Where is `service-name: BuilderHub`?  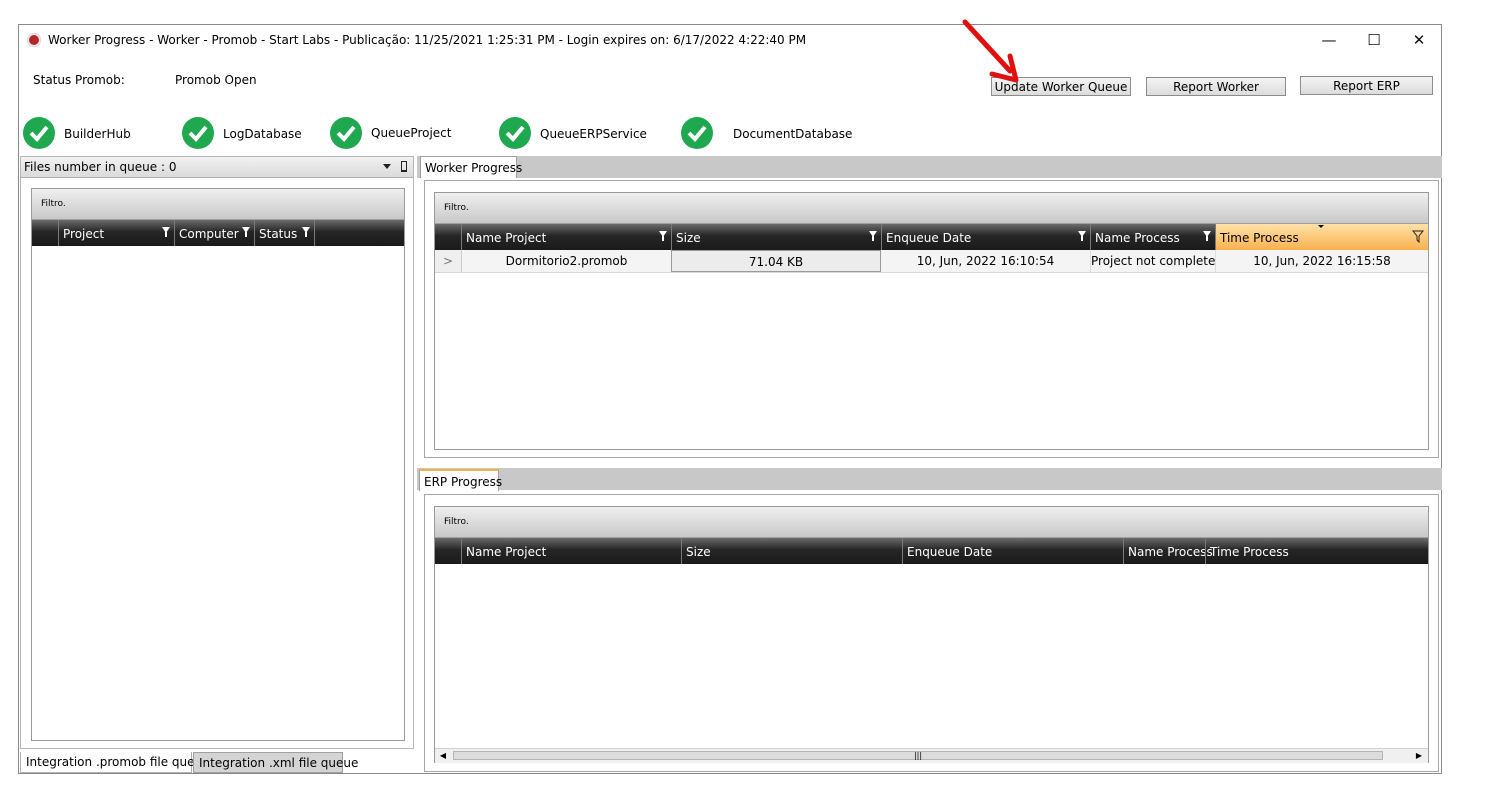 service-name: BuilderHub is located at coordinates (97, 134).